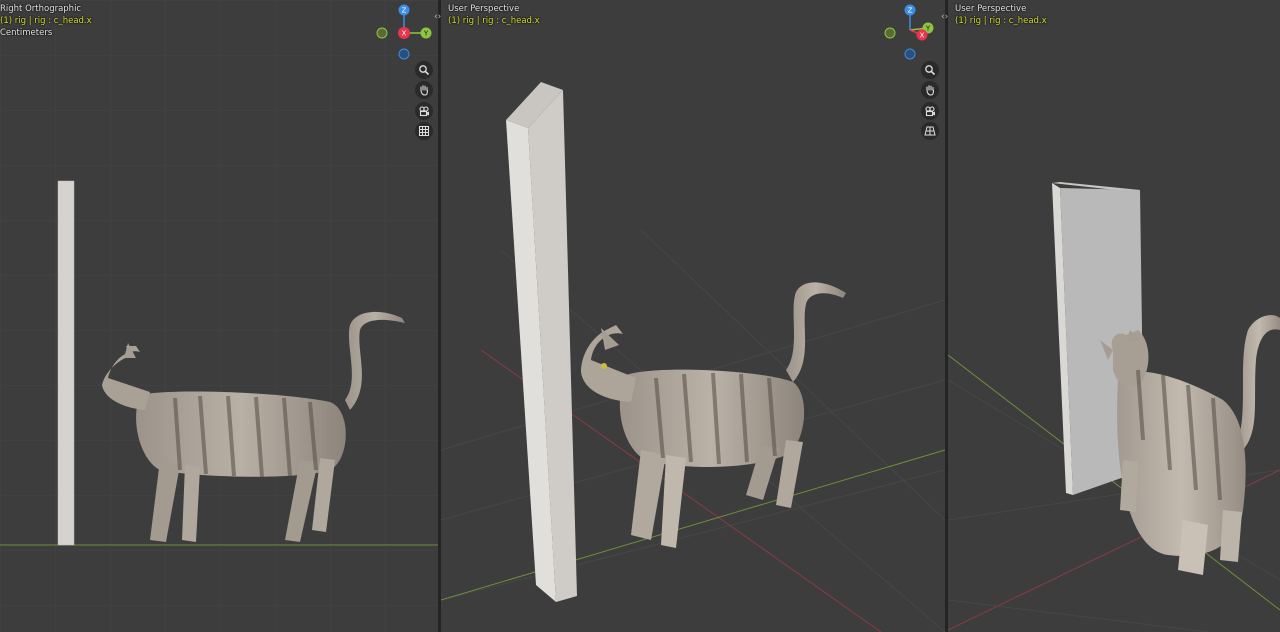 This screenshot has height=632, width=1280. I want to click on grid-icon, so click(424, 131).